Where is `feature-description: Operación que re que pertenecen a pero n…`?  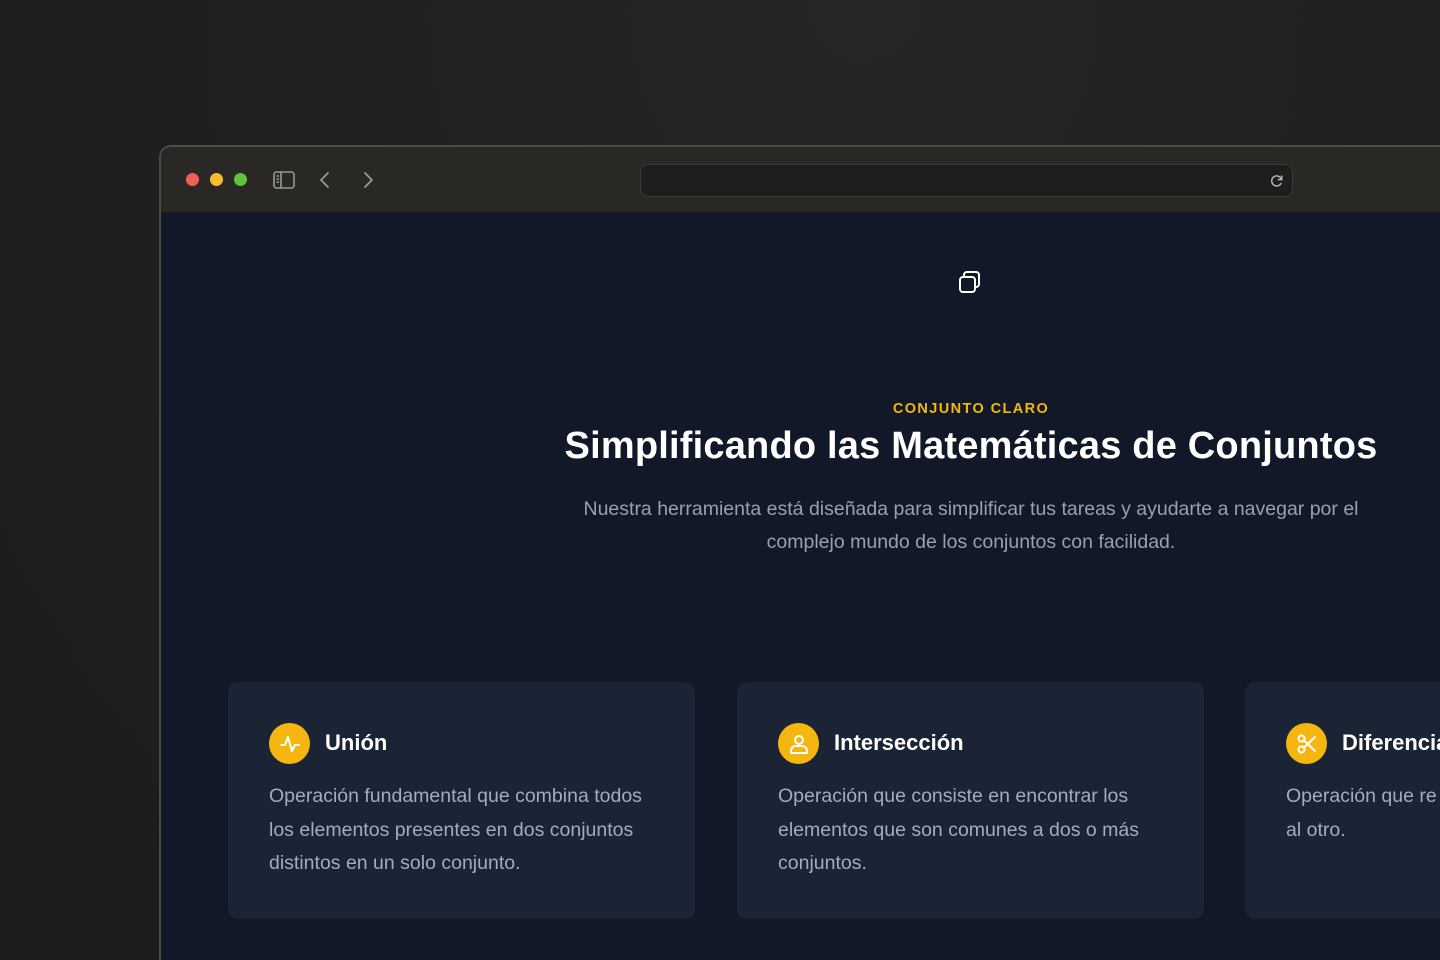
feature-description: Operación que re que pertenecen a pero n… is located at coordinates (1363, 813).